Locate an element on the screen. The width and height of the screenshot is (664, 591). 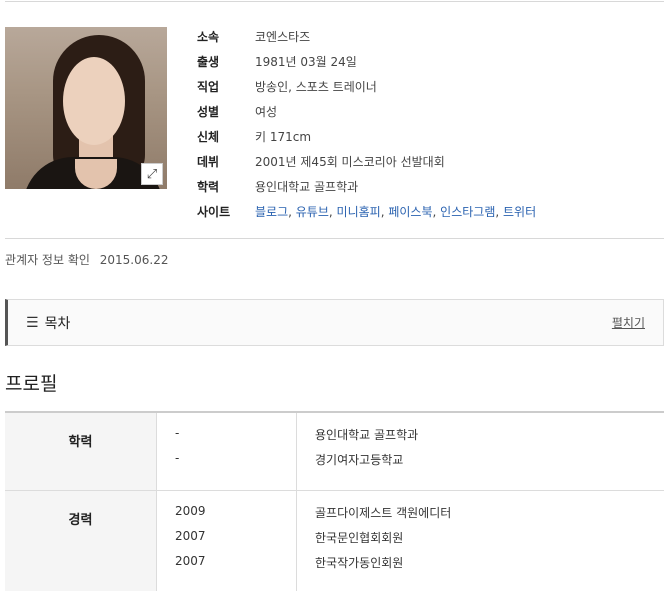
info-key: 소속 is located at coordinates (208, 37).